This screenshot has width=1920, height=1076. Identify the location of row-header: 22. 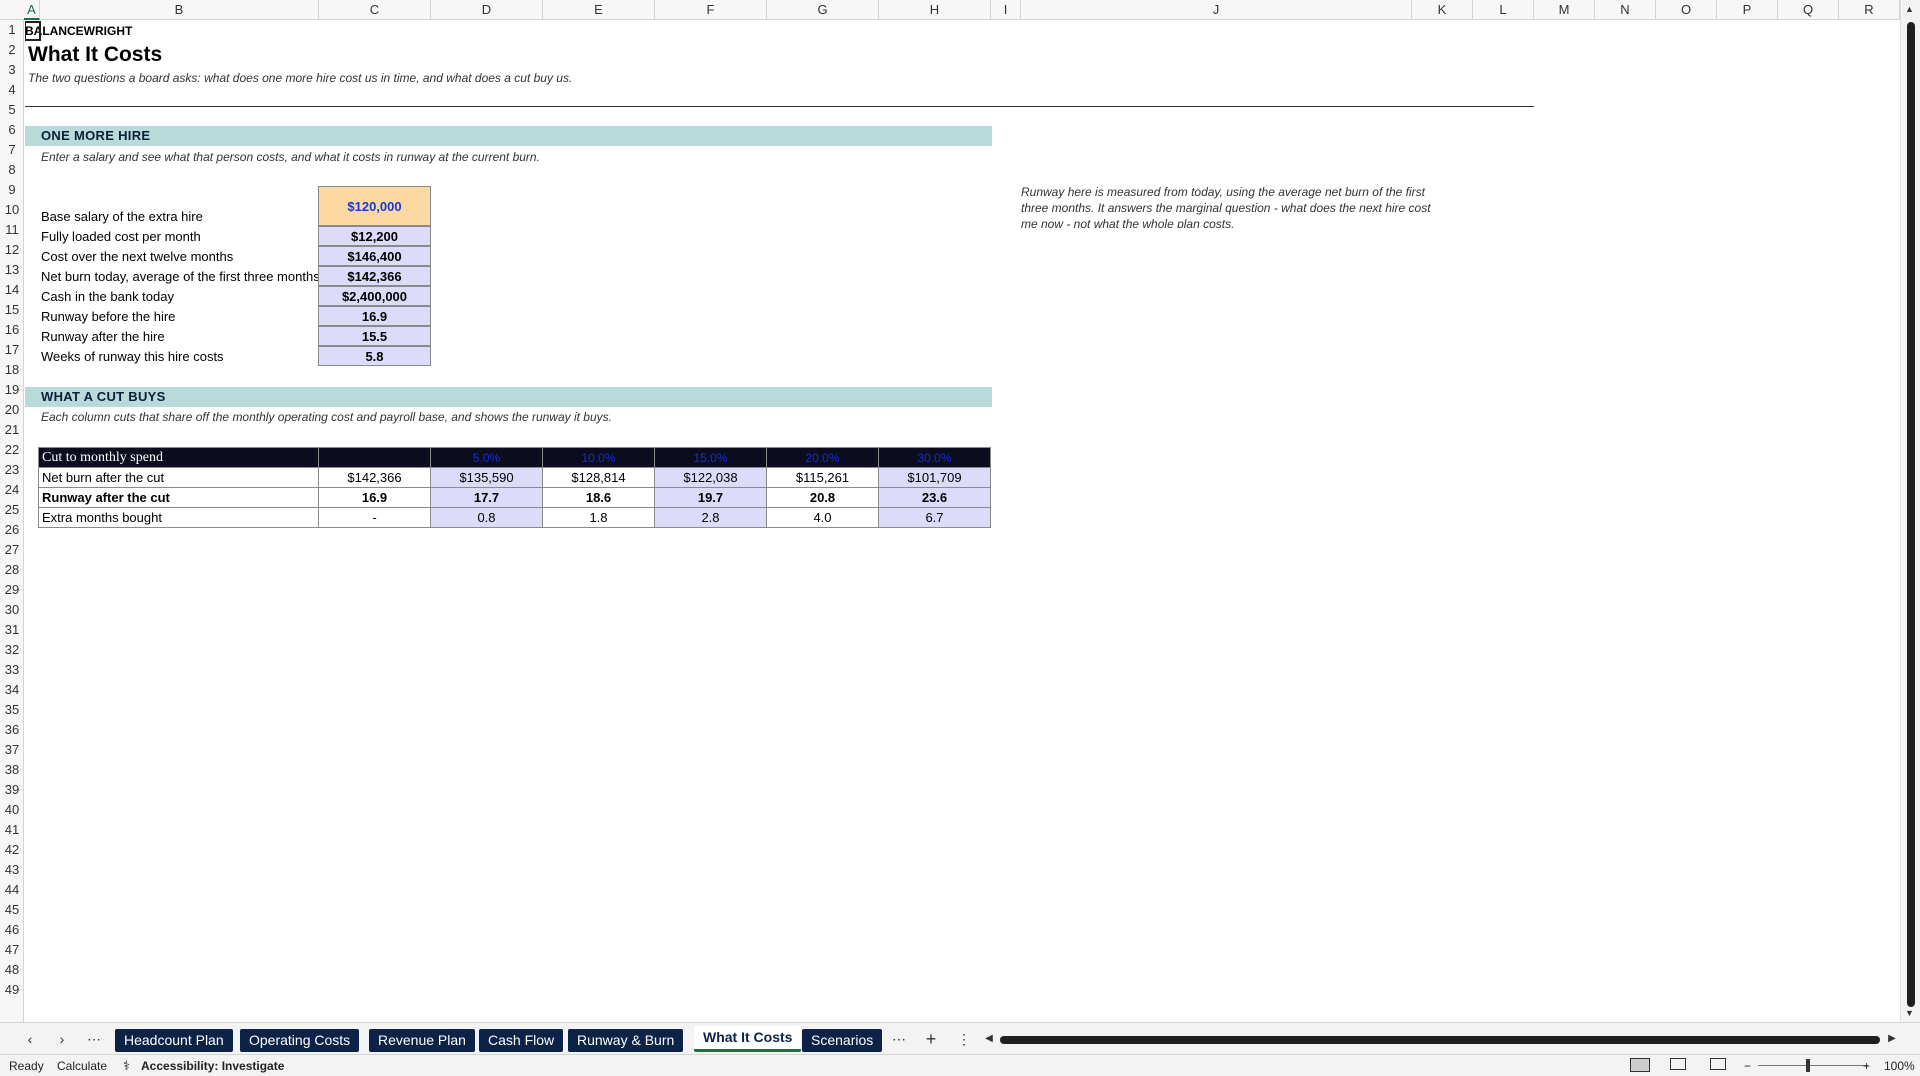
(11, 450).